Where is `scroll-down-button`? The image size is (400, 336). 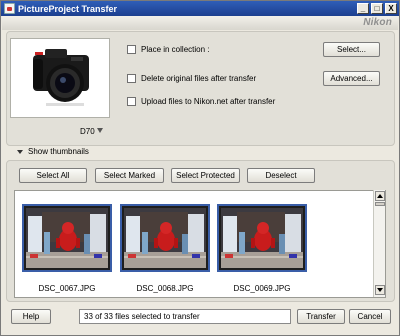
scroll-down-button is located at coordinates (380, 290).